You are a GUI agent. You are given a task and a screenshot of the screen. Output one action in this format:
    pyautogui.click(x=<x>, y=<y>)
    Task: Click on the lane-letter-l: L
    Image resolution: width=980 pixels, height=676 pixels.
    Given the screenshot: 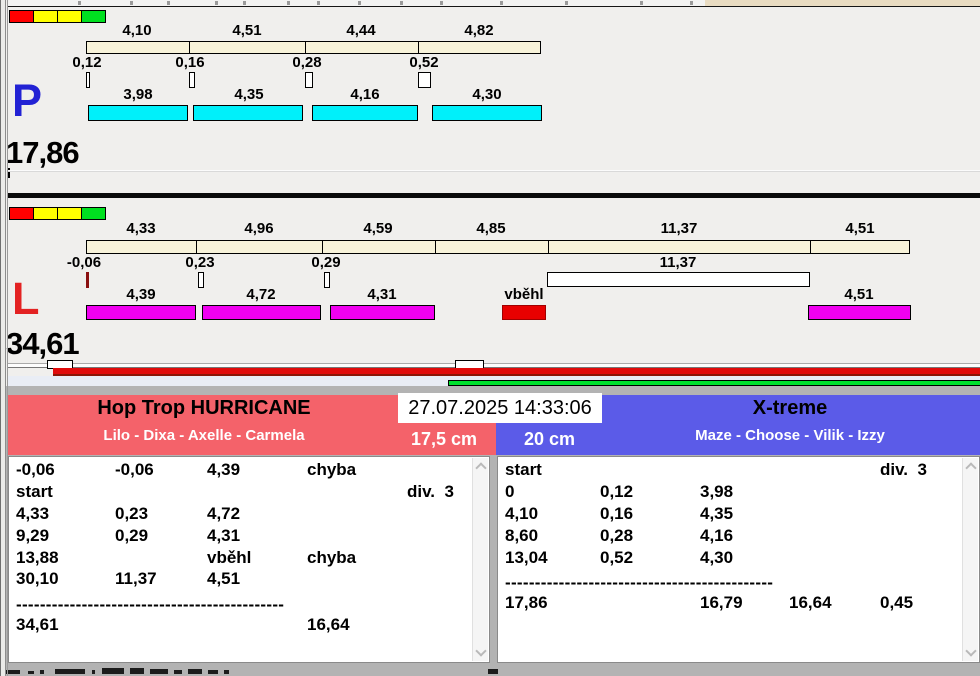 What is the action you would take?
    pyautogui.click(x=26, y=298)
    